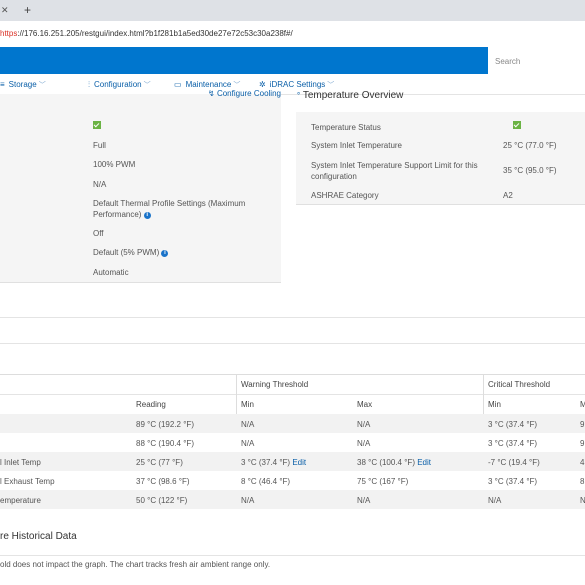 The width and height of the screenshot is (585, 585). Describe the element at coordinates (299, 95) in the screenshot. I see `thermometer-icon: °` at that location.